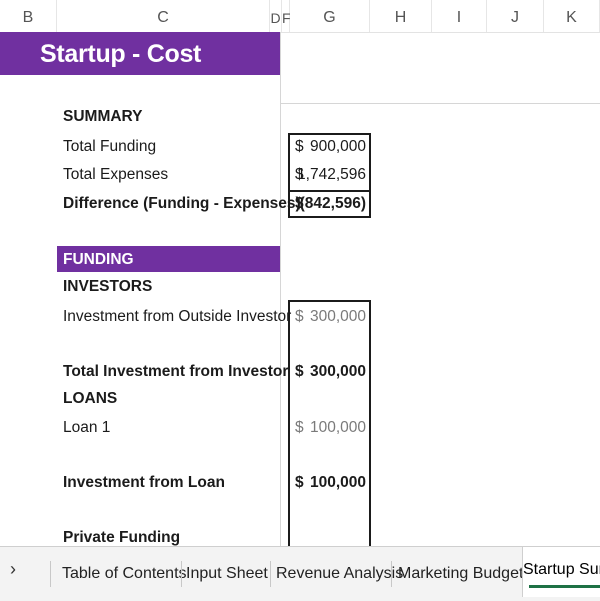 The width and height of the screenshot is (600, 601). I want to click on difference-value: (842,596), so click(333, 204).